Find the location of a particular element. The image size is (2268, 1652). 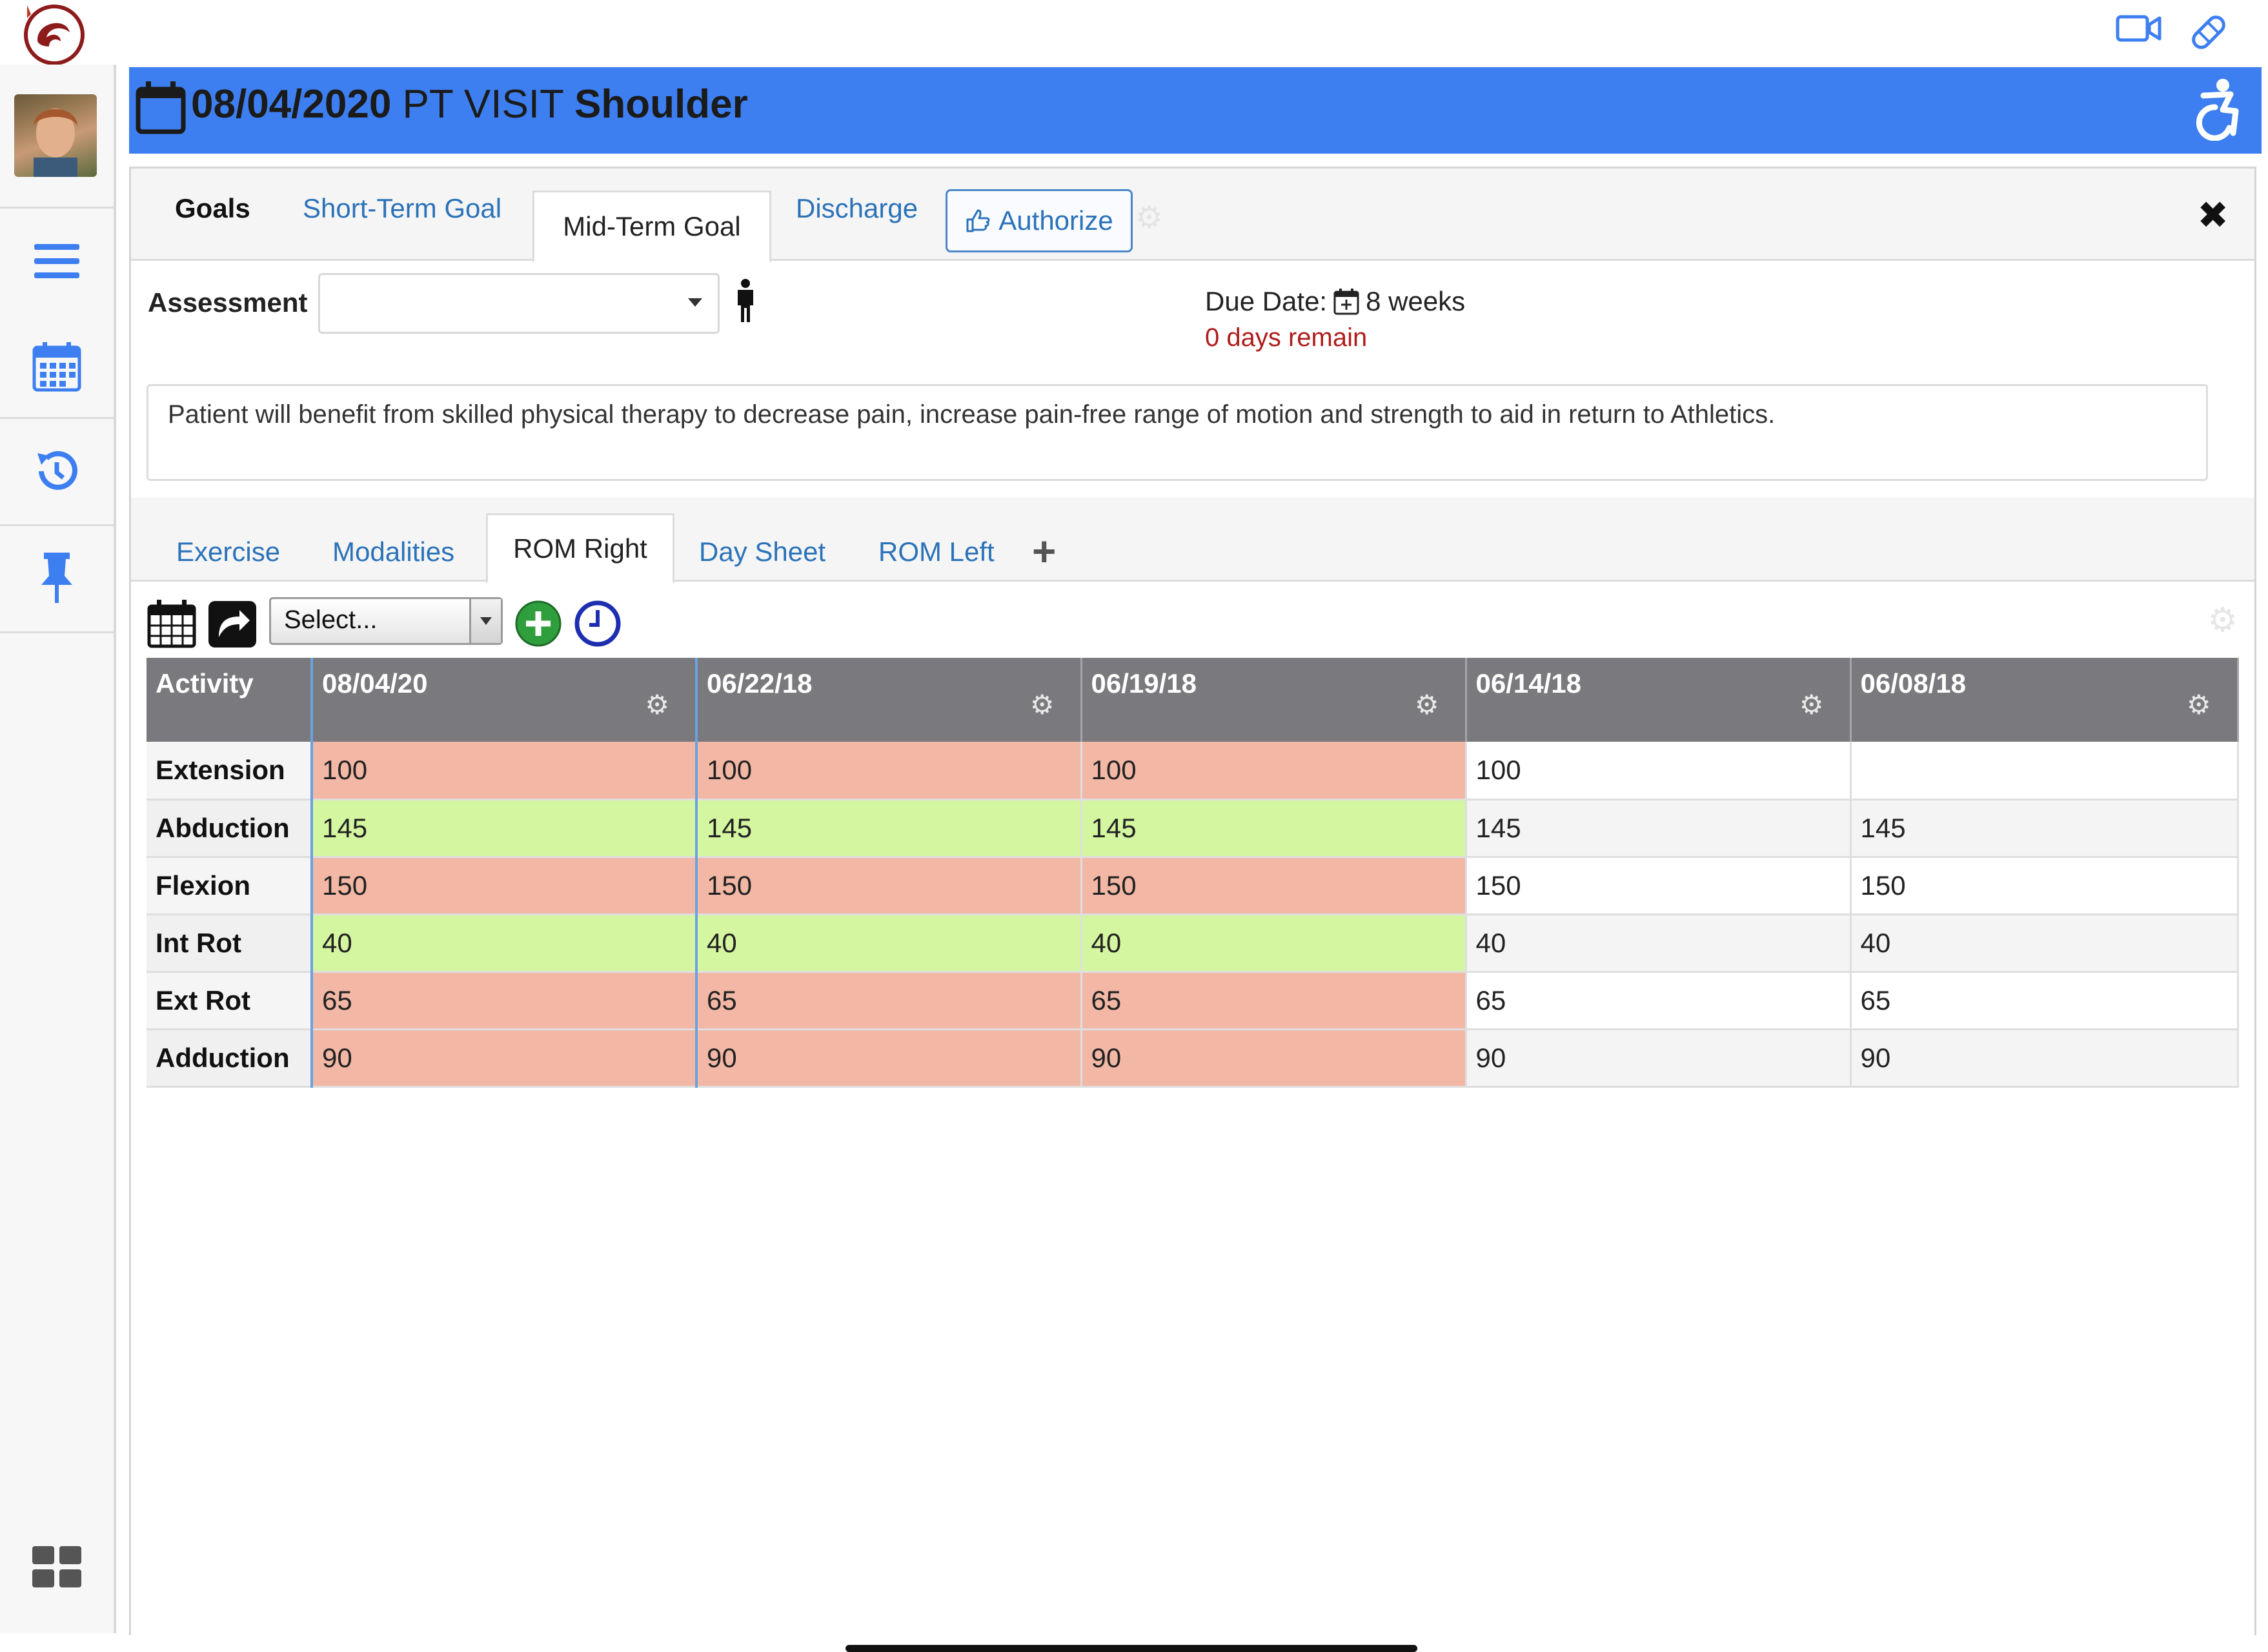

column-header-label: 06/19/18 is located at coordinates (1144, 683).